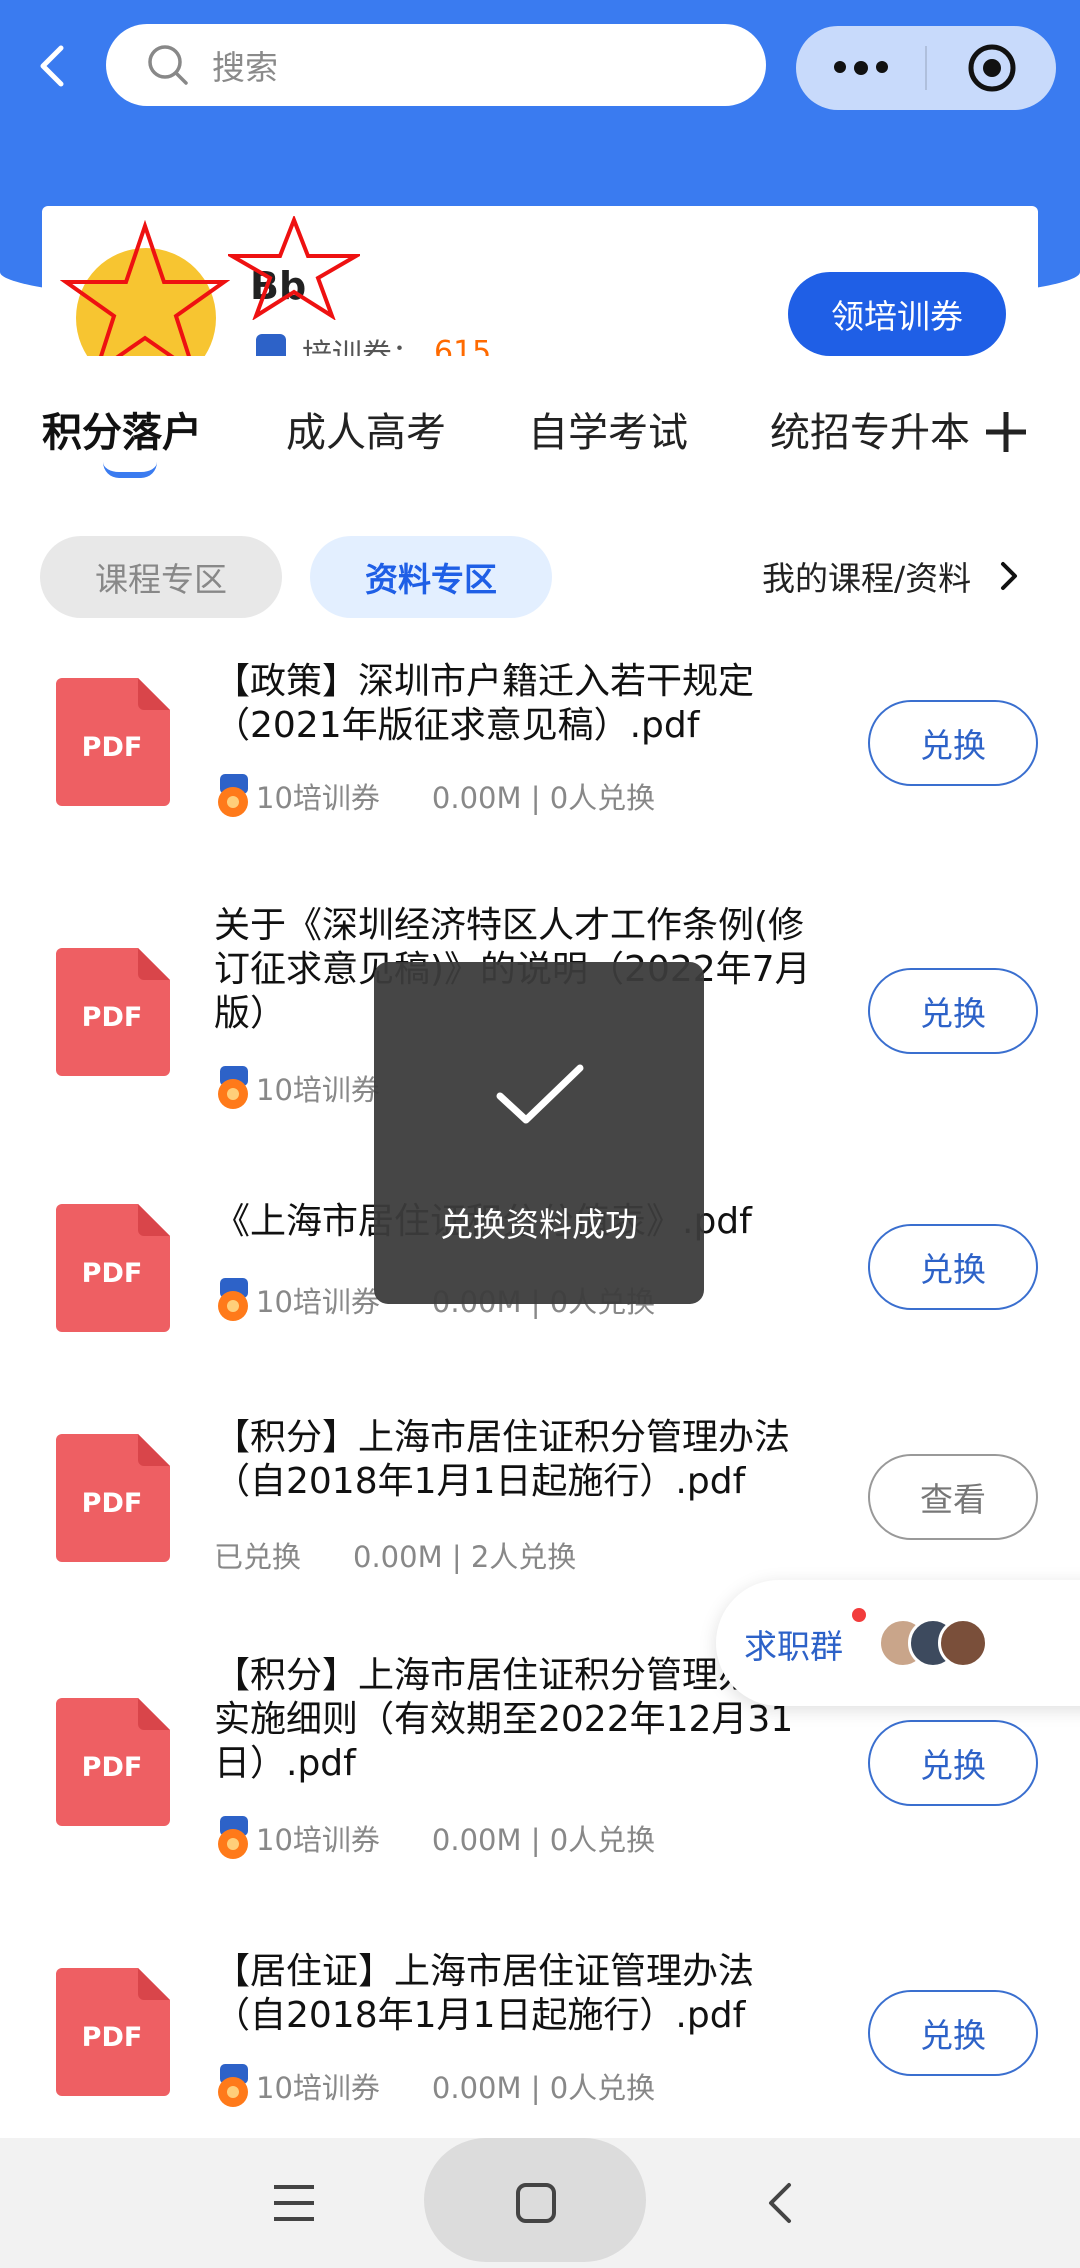 The height and width of the screenshot is (2268, 1080). Describe the element at coordinates (539, 1224) in the screenshot. I see `toast-message: 兑换资料成功` at that location.